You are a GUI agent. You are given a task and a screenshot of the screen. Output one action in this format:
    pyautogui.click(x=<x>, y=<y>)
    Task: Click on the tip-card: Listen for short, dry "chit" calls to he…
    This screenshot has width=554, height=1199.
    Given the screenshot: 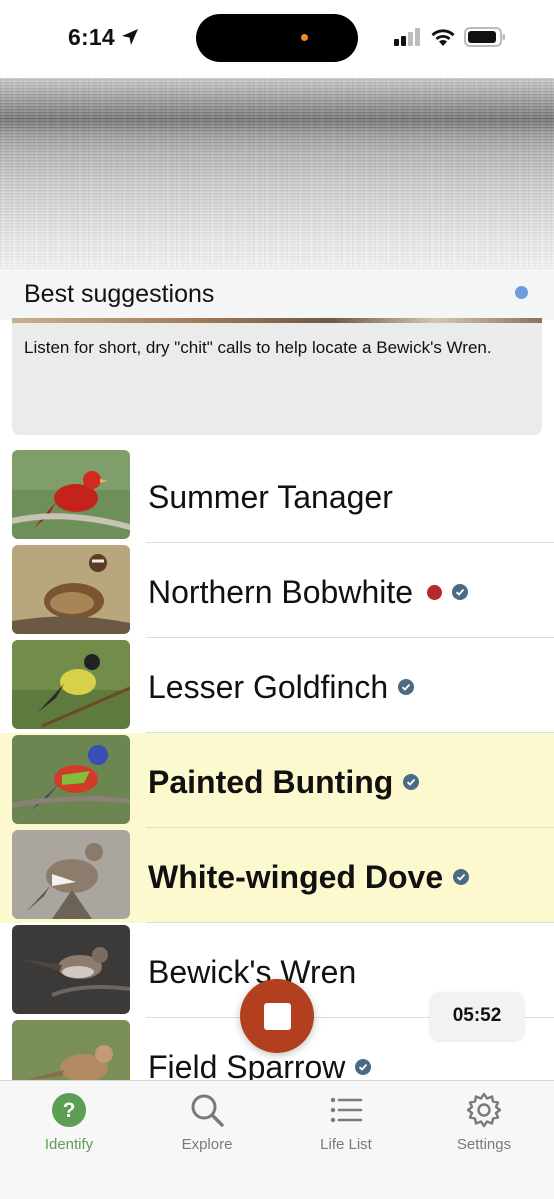 What is the action you would take?
    pyautogui.click(x=277, y=379)
    